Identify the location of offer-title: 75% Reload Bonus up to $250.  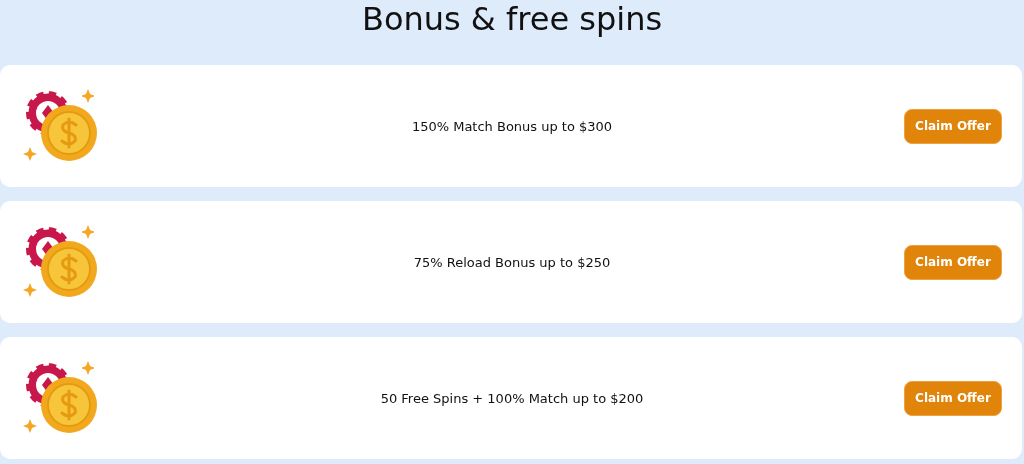
(512, 262).